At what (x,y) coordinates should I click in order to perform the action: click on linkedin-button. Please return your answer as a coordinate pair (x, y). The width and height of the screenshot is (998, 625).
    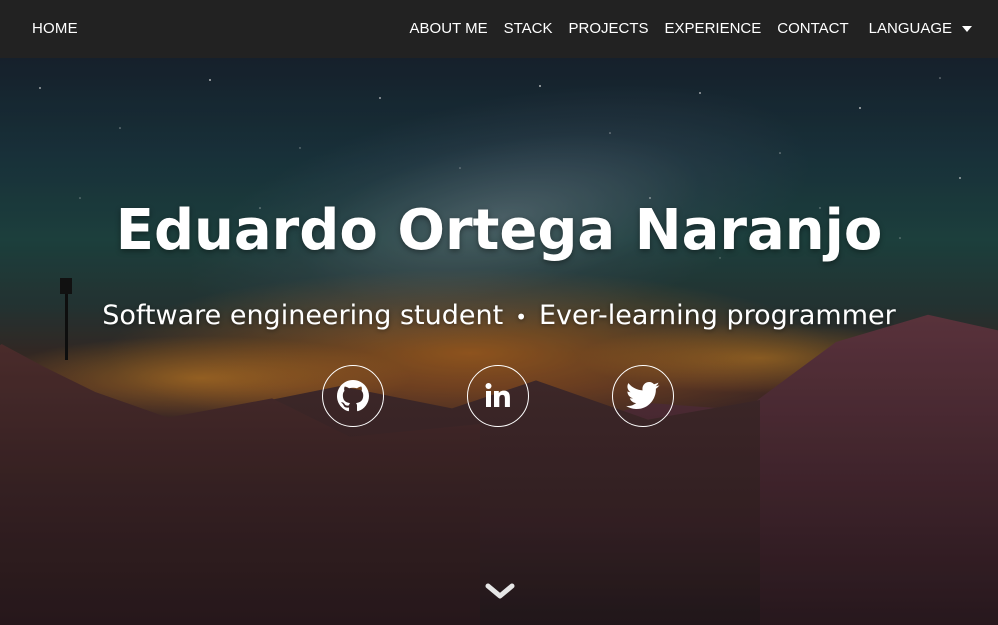
    Looking at the image, I should click on (498, 396).